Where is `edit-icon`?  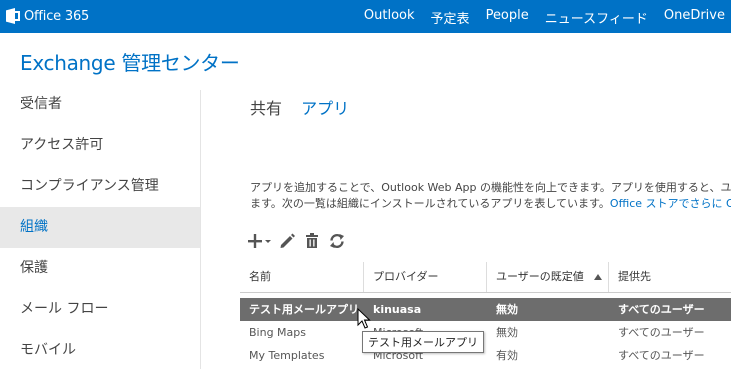
edit-icon is located at coordinates (287, 241).